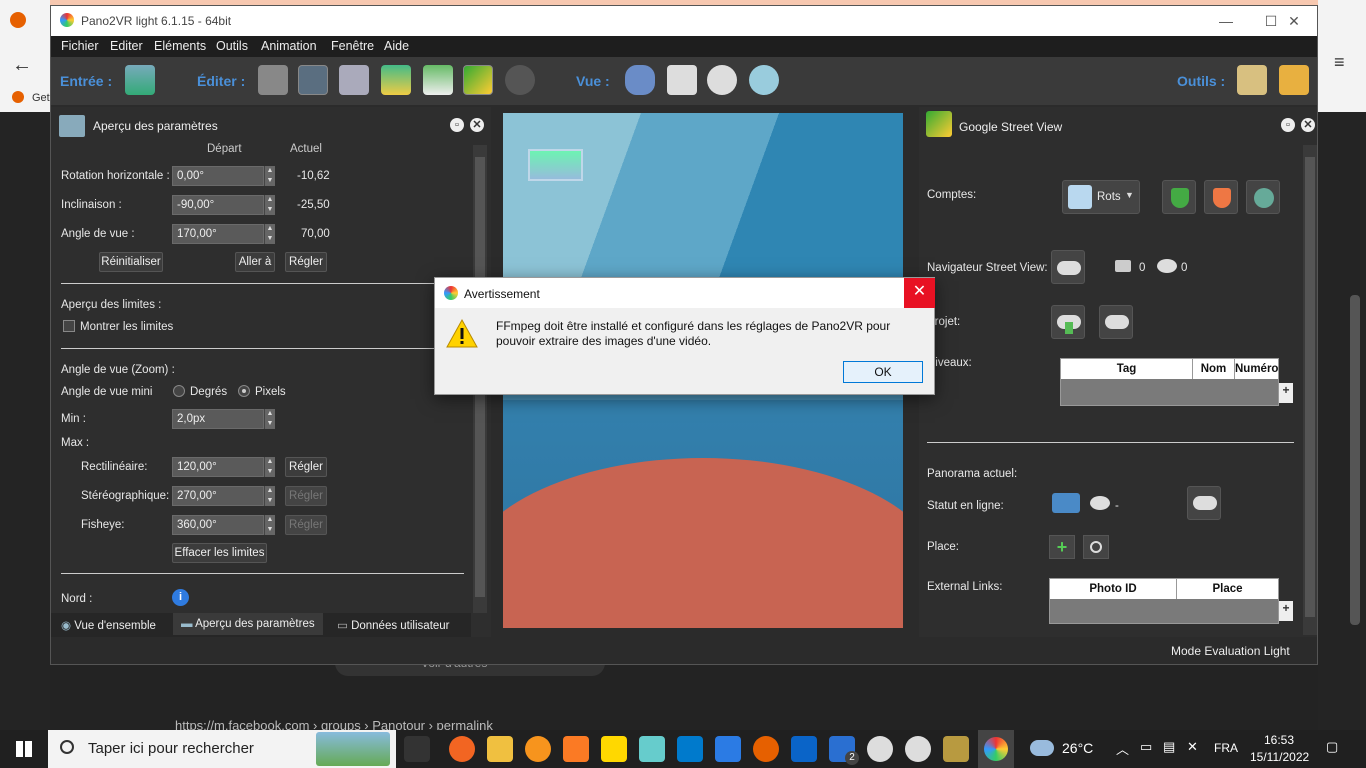 The height and width of the screenshot is (768, 1366). I want to click on app-search-icon, so click(538, 749).